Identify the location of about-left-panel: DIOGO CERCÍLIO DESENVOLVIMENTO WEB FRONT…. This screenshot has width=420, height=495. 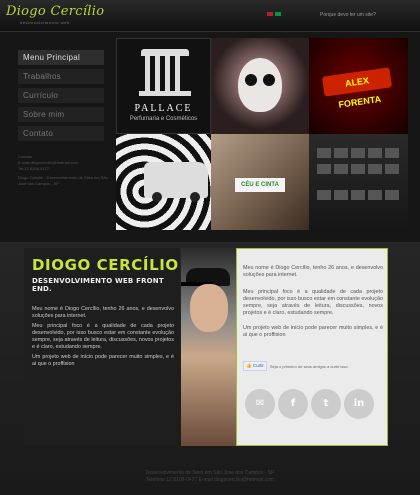
(102, 347).